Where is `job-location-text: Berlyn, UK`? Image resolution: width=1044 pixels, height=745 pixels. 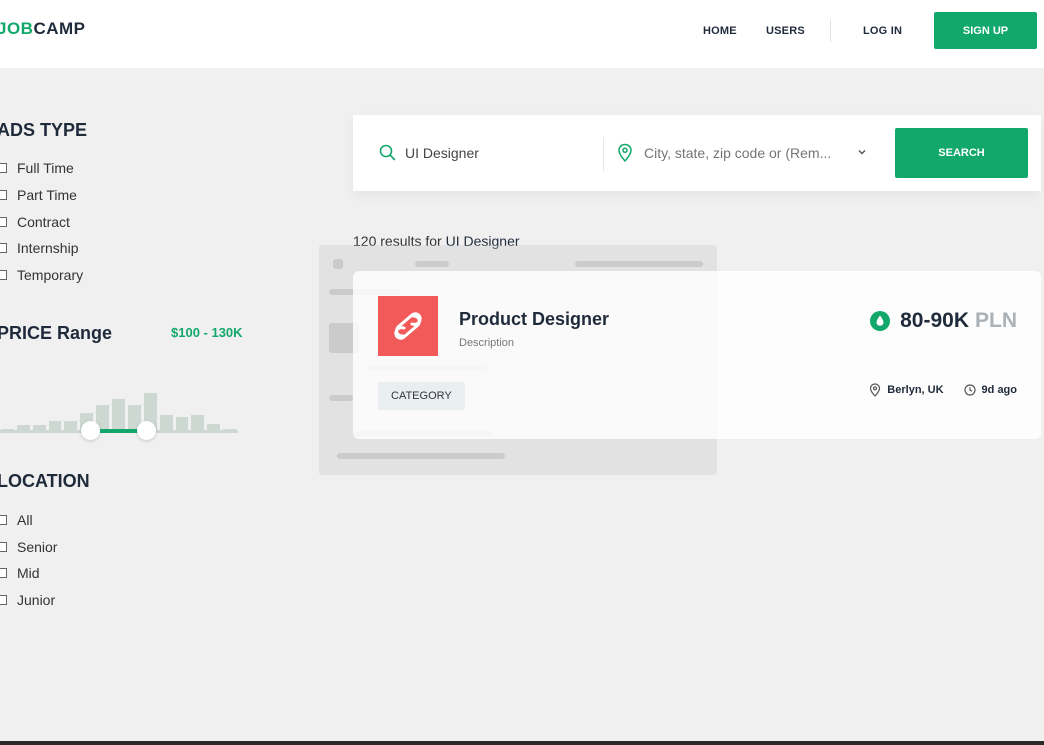
job-location-text: Berlyn, UK is located at coordinates (915, 390).